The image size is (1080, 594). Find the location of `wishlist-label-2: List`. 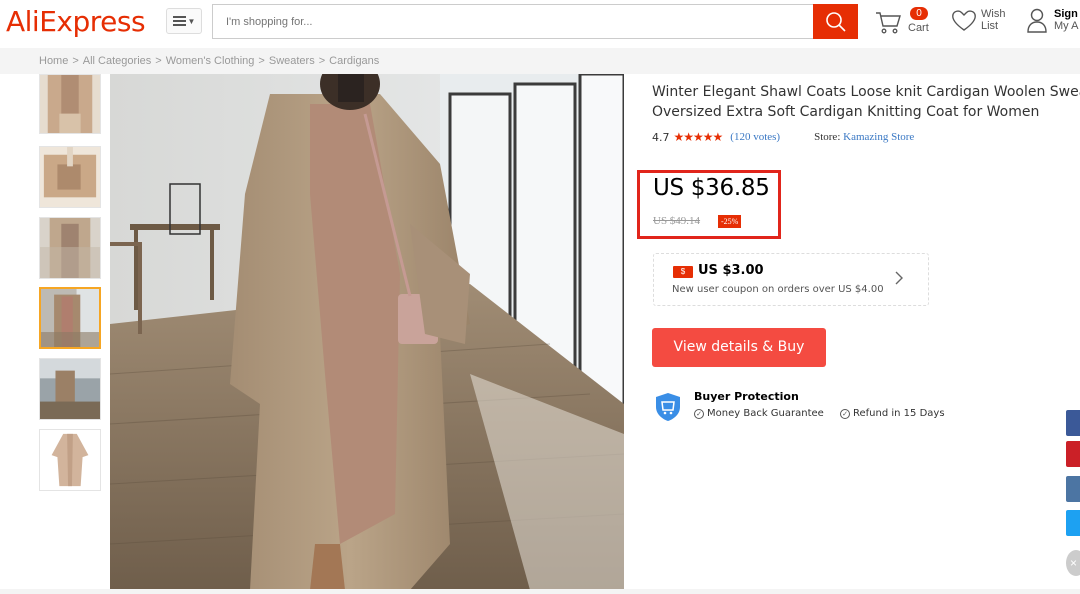

wishlist-label-2: List is located at coordinates (990, 26).